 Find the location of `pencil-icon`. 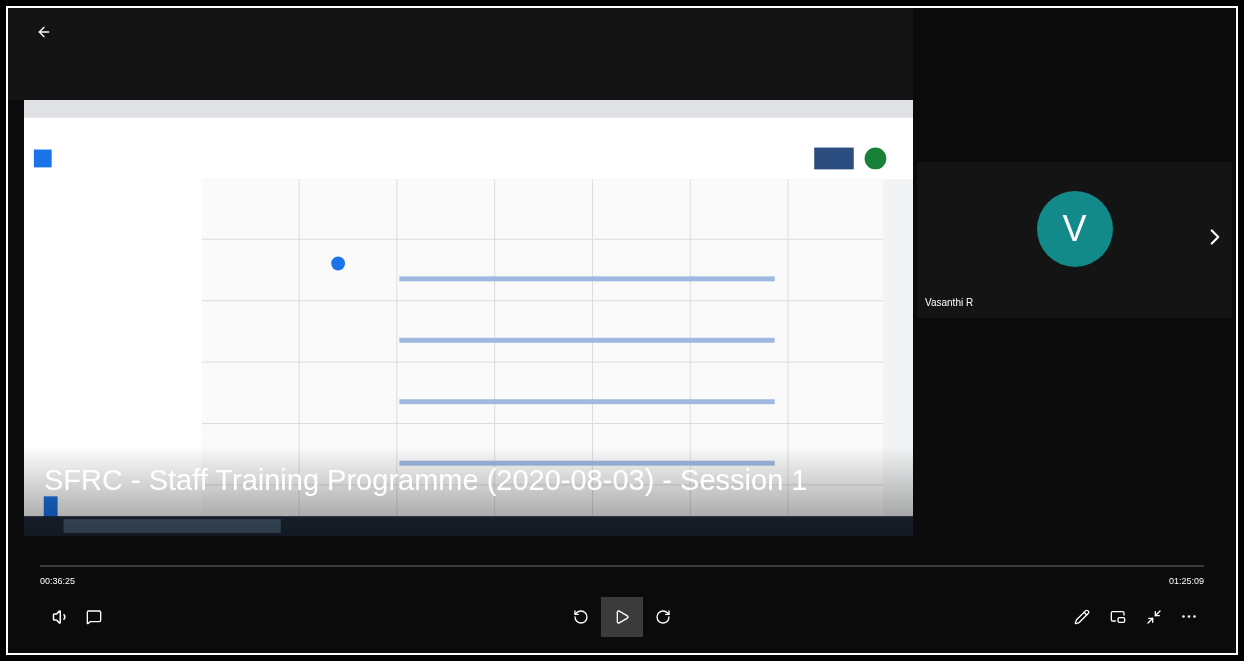

pencil-icon is located at coordinates (1082, 616).